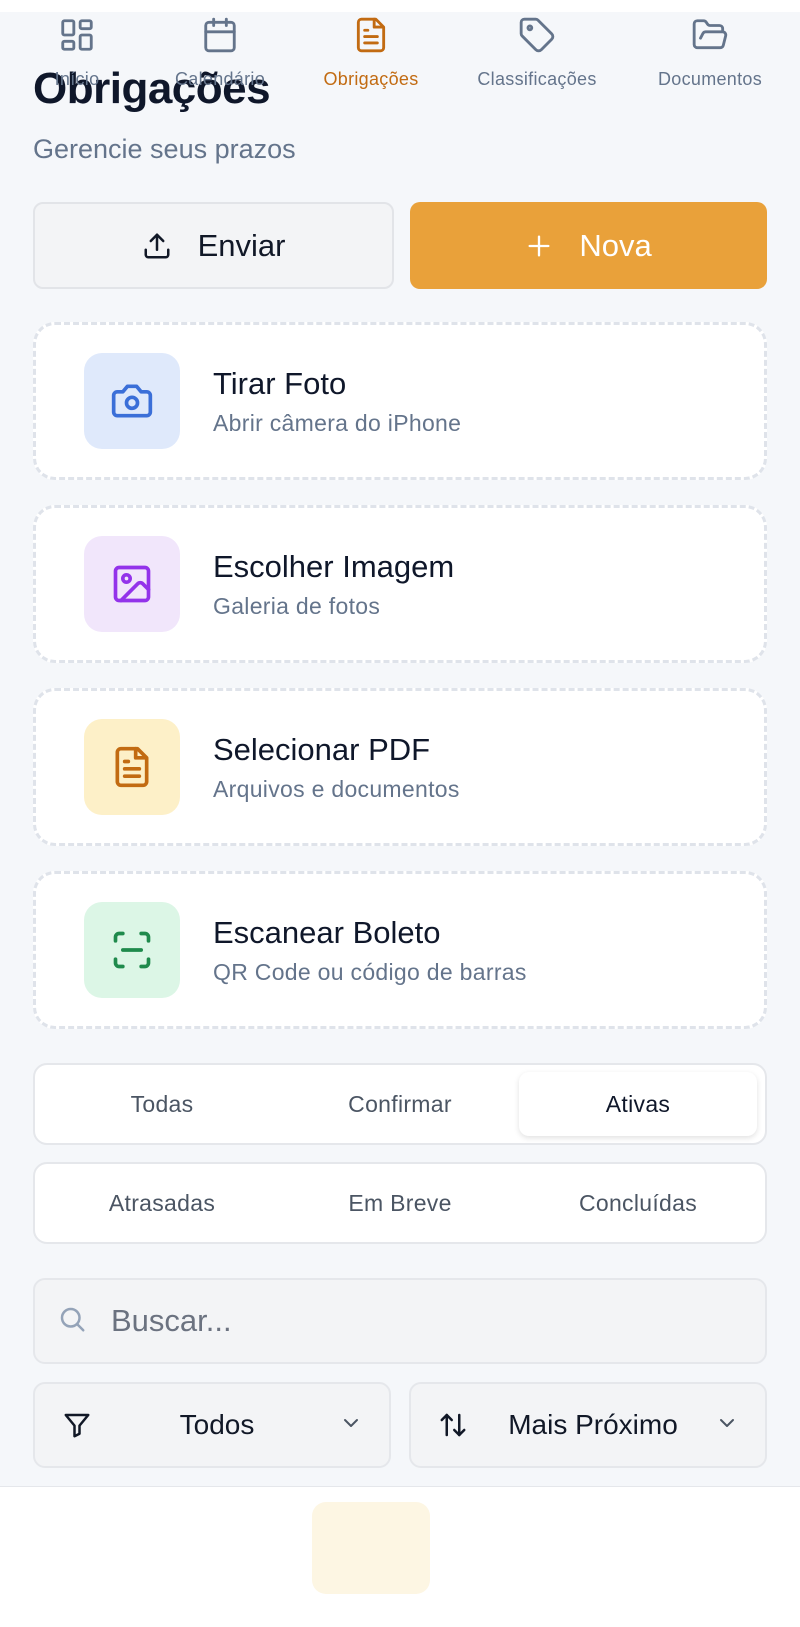 Image resolution: width=800 pixels, height=1627 pixels. What do you see at coordinates (162, 1104) in the screenshot?
I see `tab-todas: Todas` at bounding box center [162, 1104].